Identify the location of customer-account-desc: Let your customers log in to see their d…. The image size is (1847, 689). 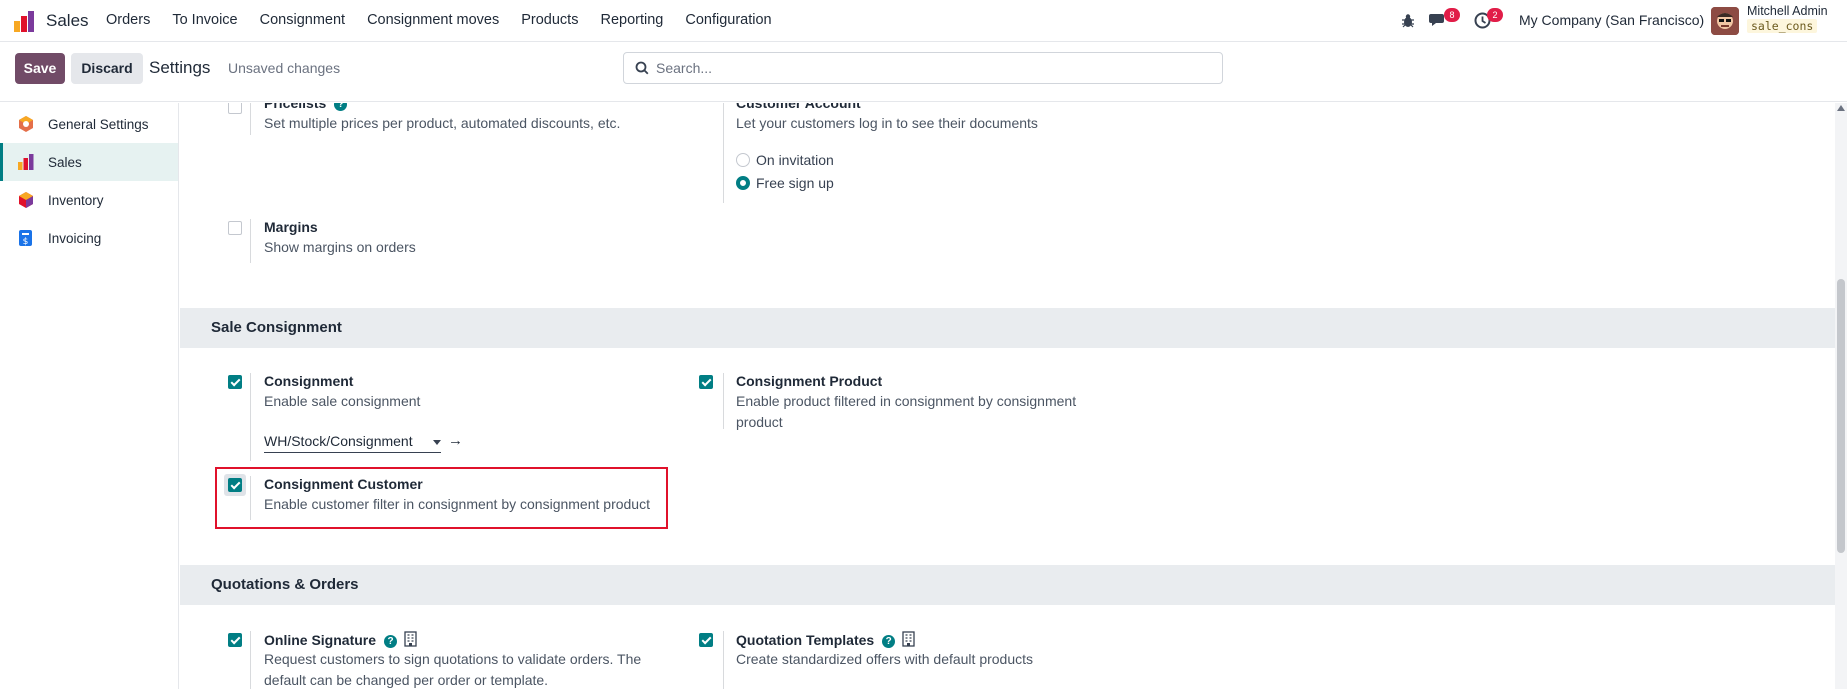
(887, 123).